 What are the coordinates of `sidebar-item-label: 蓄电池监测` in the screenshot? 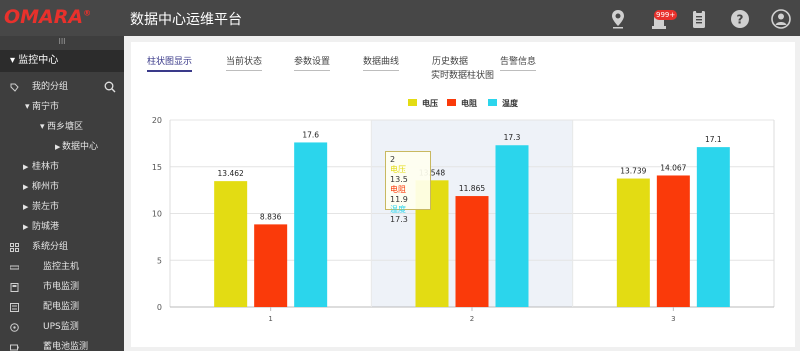 It's located at (66, 346).